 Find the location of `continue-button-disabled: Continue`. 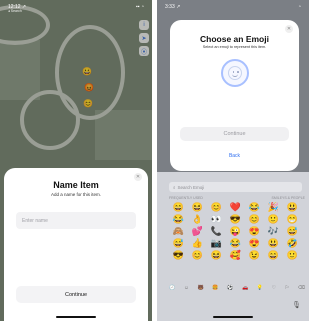

continue-button-disabled: Continue is located at coordinates (234, 134).